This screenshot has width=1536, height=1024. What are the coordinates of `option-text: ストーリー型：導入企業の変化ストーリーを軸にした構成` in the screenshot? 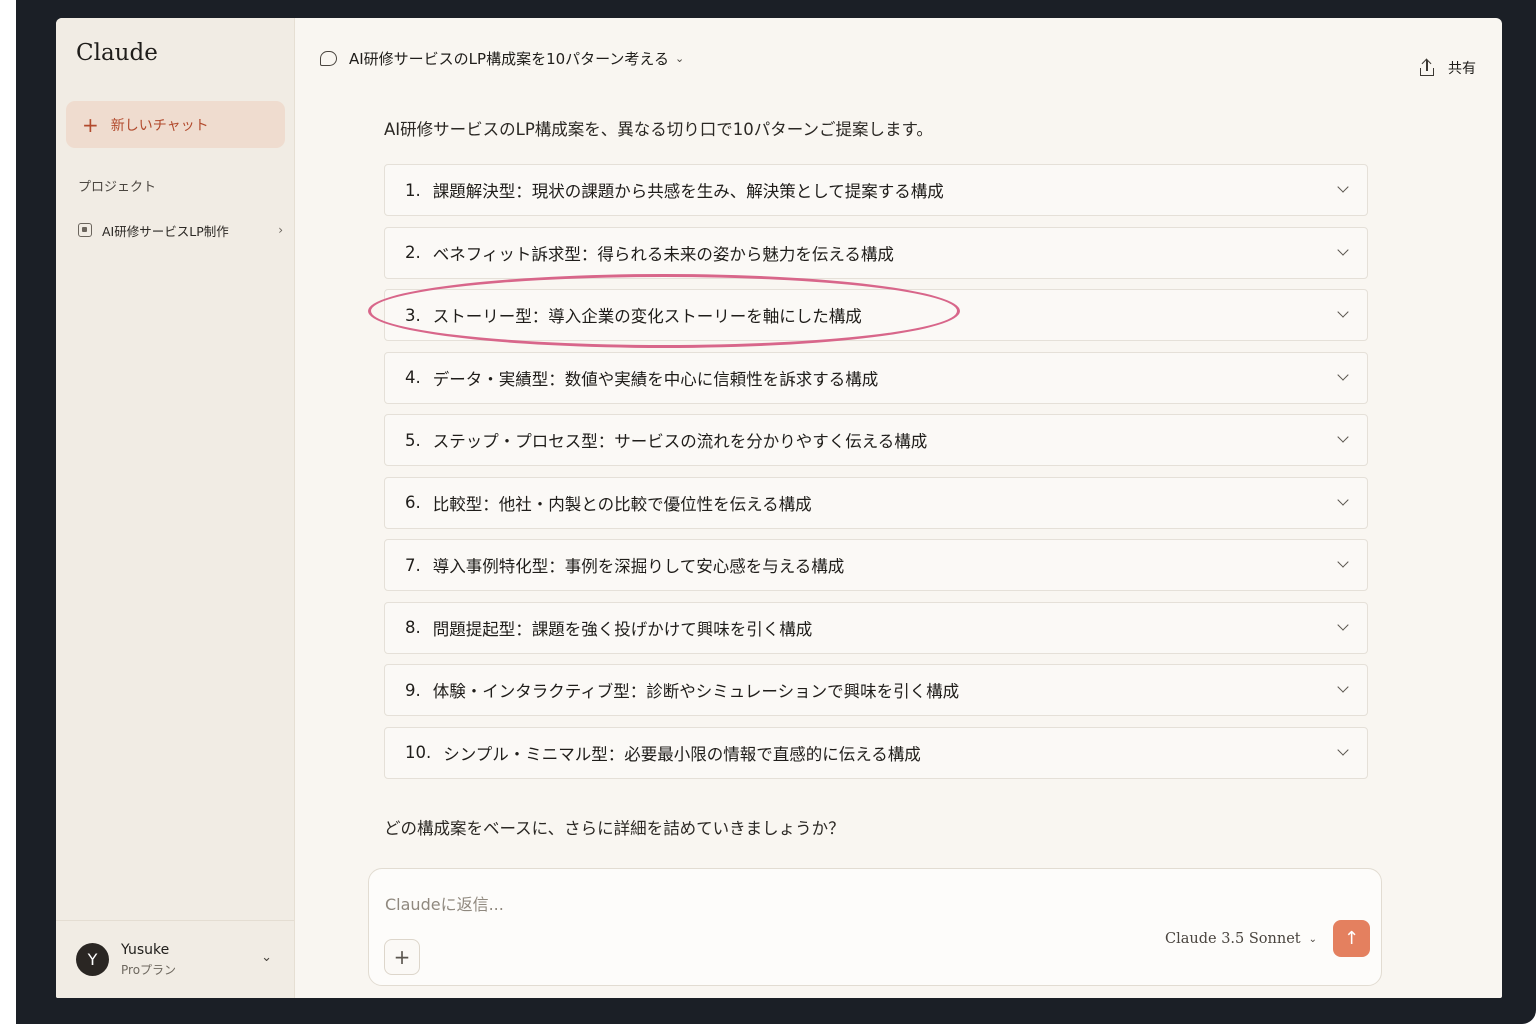 It's located at (647, 316).